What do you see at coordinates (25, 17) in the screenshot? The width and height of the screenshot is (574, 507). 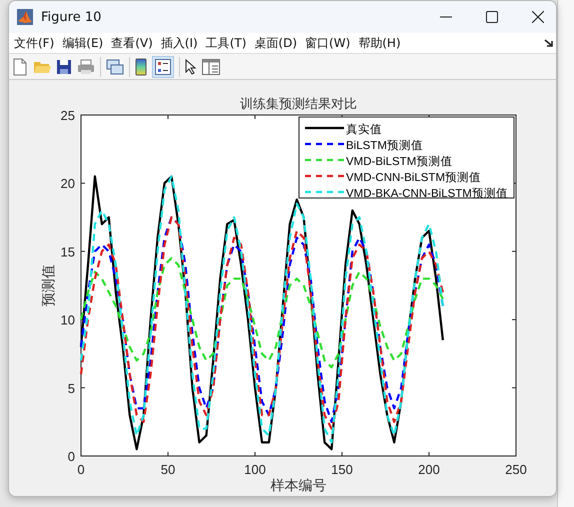 I see `peak-surface-icon` at bounding box center [25, 17].